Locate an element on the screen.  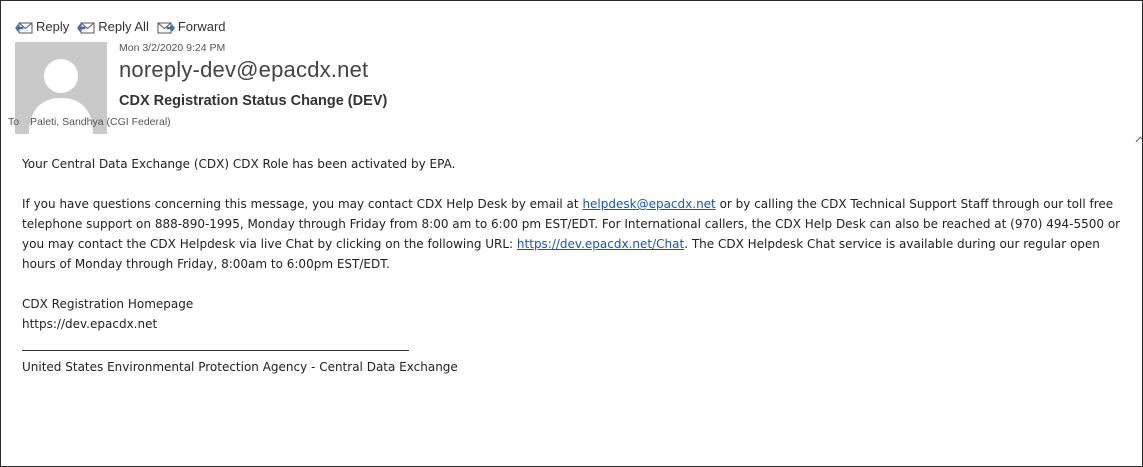
signature-divider is located at coordinates (215, 350).